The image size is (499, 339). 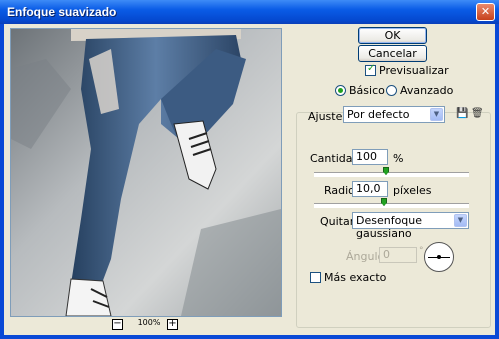 What do you see at coordinates (477, 114) in the screenshot?
I see `trash-icon: 🗑` at bounding box center [477, 114].